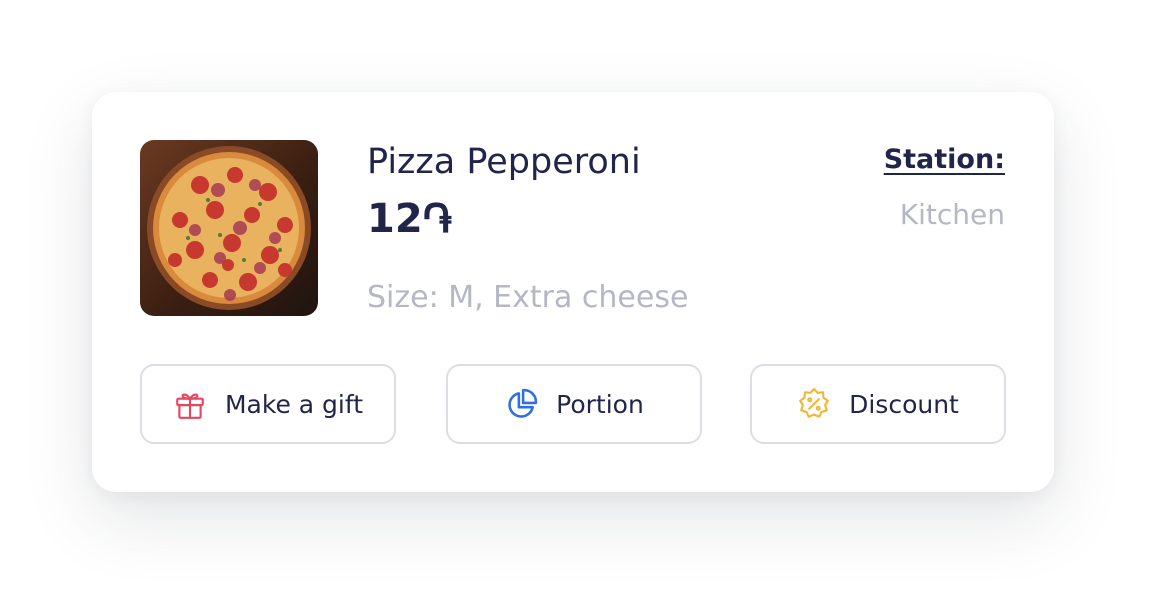 The image size is (1162, 600). I want to click on make-gift-button: Make a gift, so click(268, 404).